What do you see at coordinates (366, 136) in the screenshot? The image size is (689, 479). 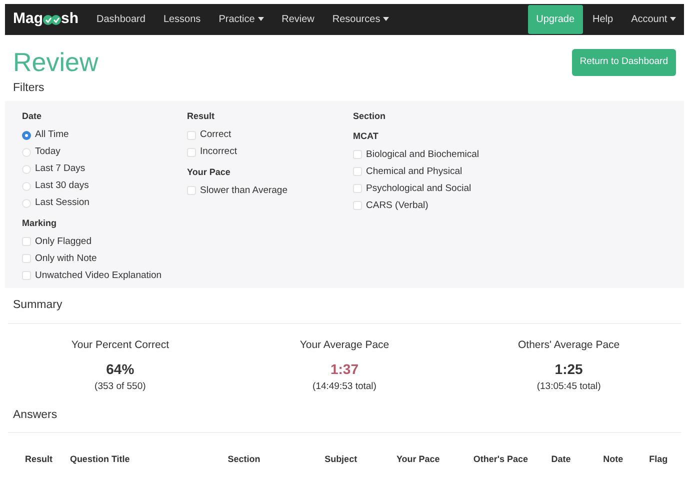 I see `filter-subheading: MCAT` at bounding box center [366, 136].